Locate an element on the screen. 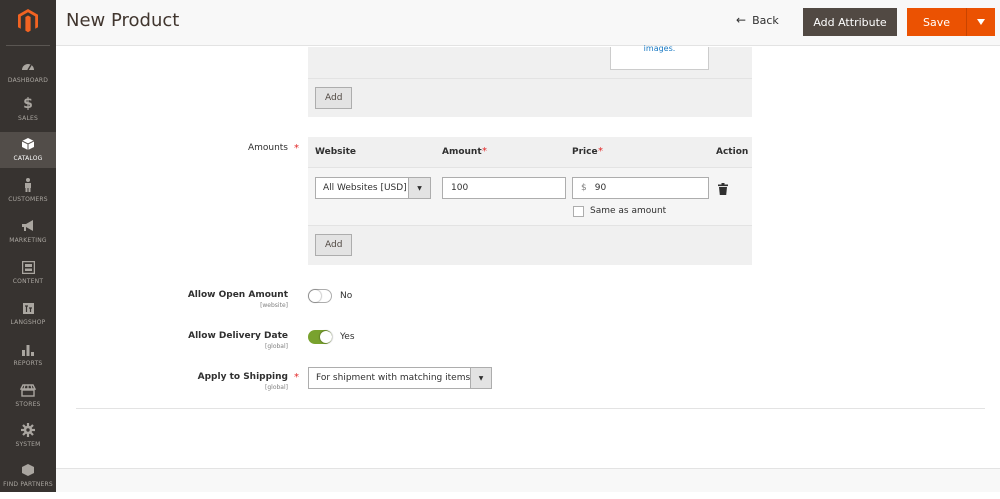  price-input-value: 90 is located at coordinates (600, 188).